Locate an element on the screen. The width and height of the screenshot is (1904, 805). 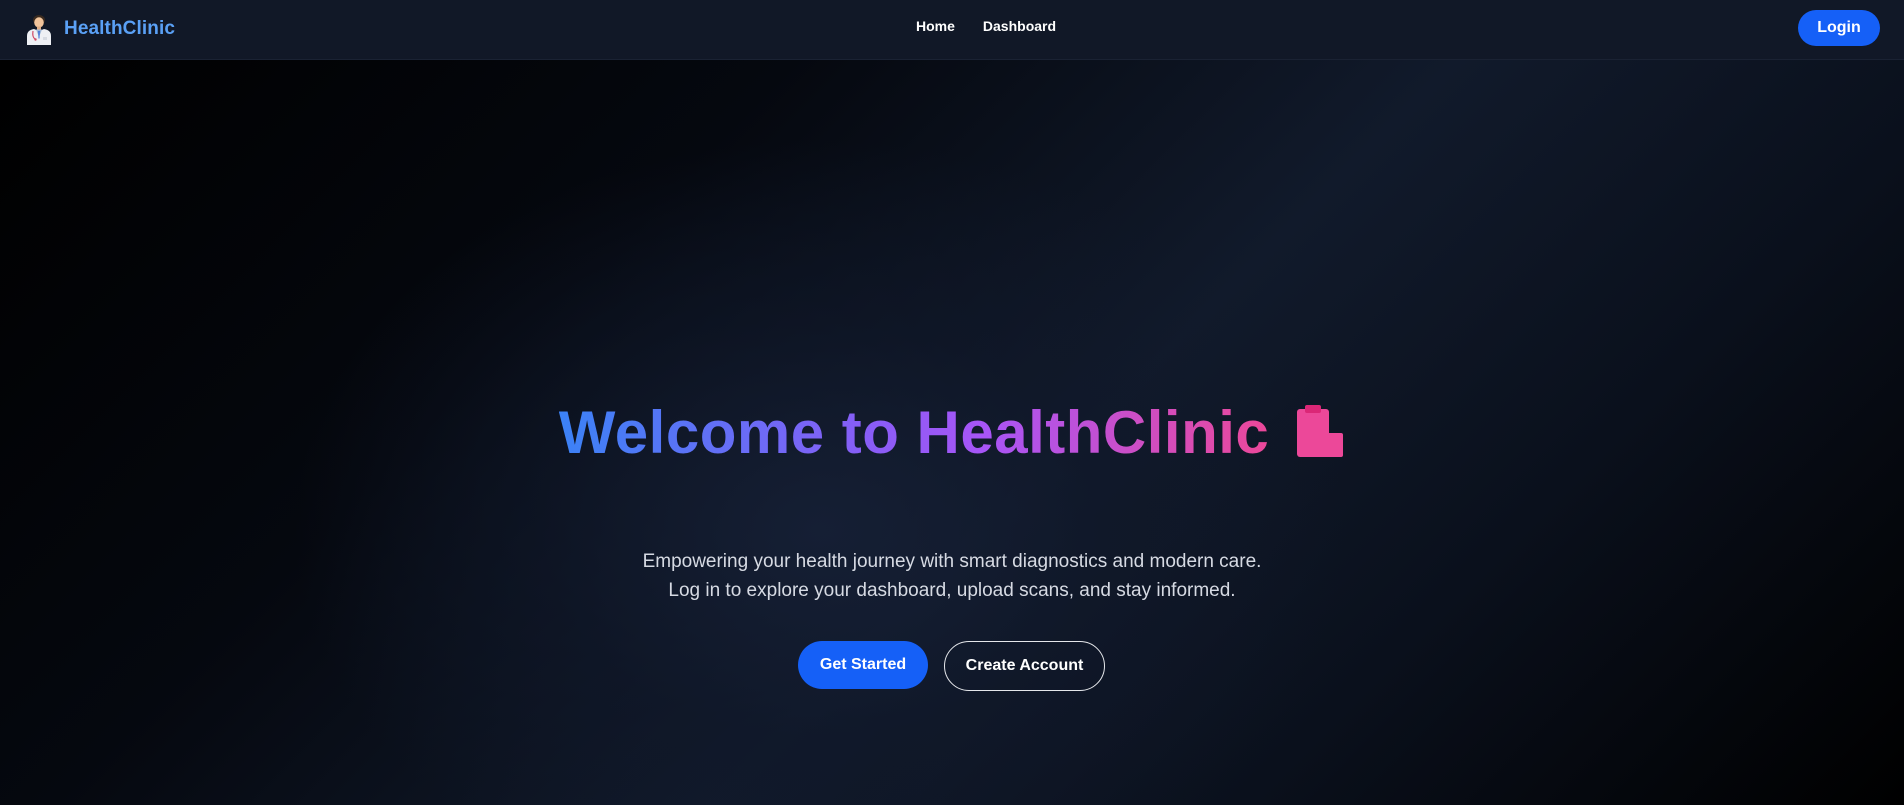
top-navbar: HealthClinic Home Dashboard Login is located at coordinates (952, 30).